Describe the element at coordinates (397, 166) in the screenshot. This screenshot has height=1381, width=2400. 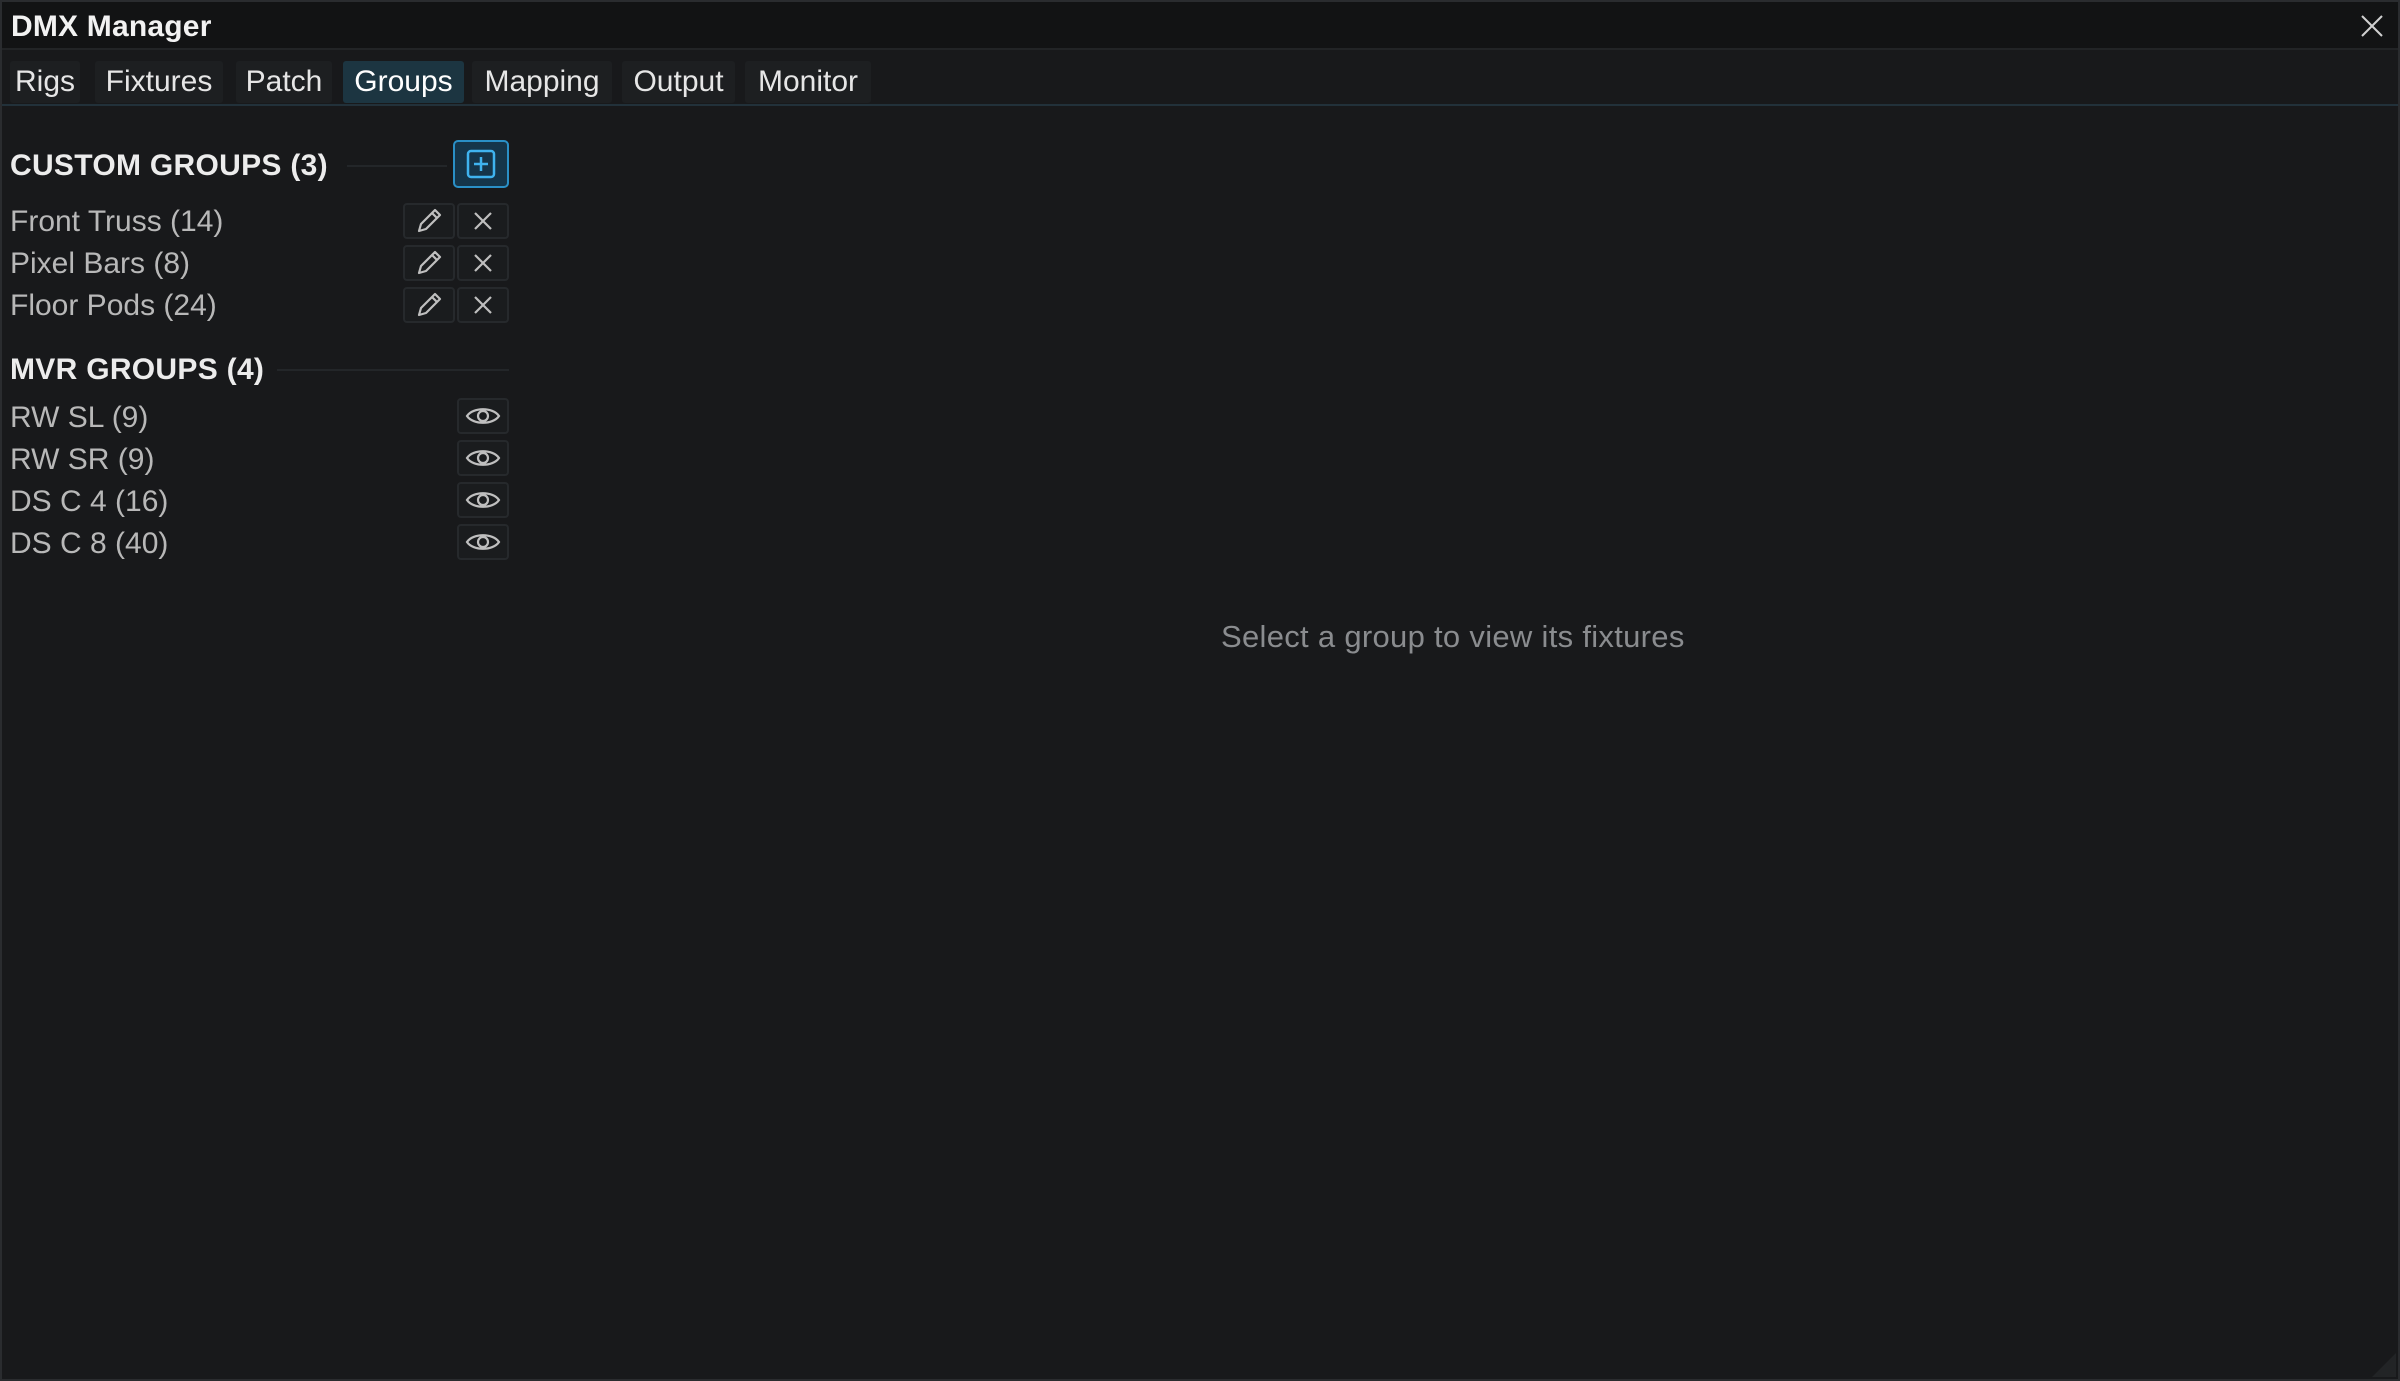
I see `custom-groups-divider` at that location.